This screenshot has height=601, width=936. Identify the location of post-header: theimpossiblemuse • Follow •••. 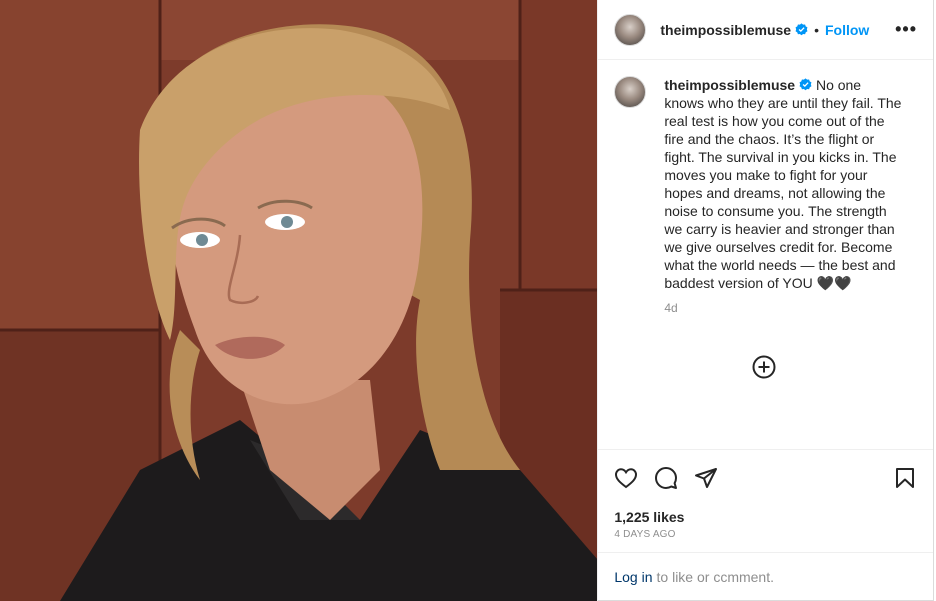
(765, 30).